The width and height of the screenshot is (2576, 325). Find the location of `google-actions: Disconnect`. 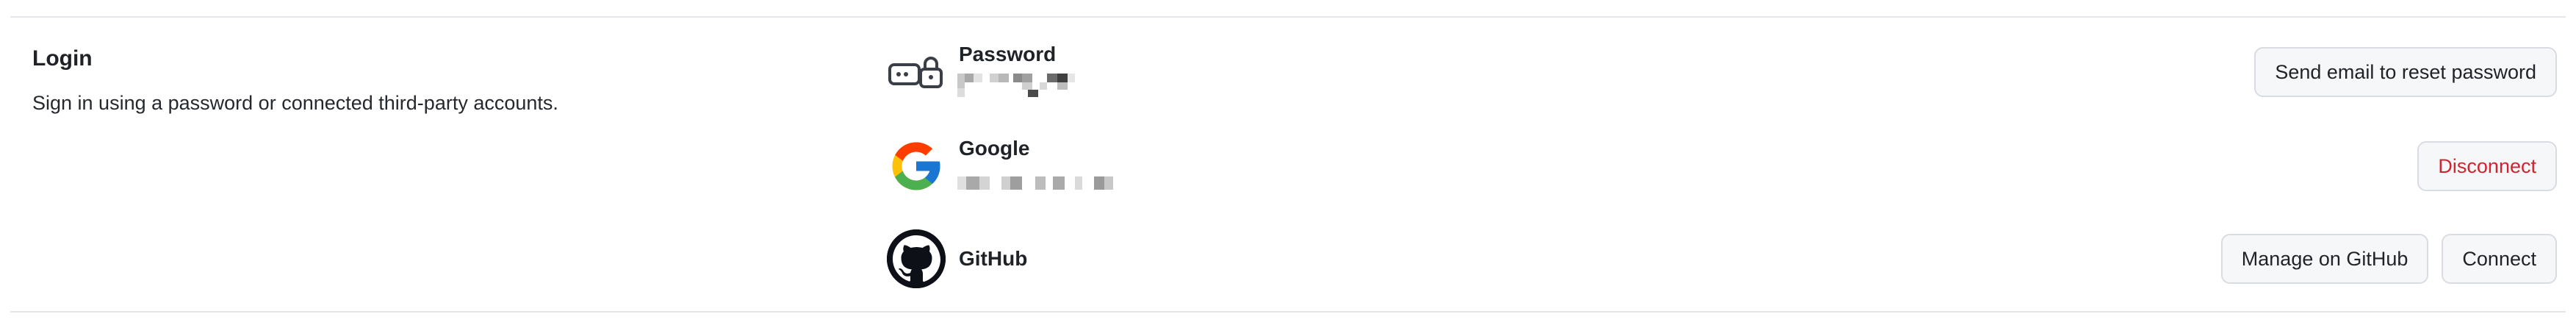

google-actions: Disconnect is located at coordinates (2487, 166).